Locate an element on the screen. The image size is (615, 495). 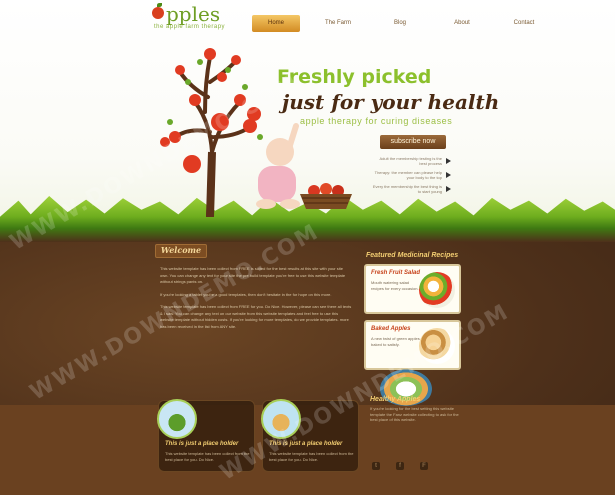
twitter-icon: t is located at coordinates (376, 466).